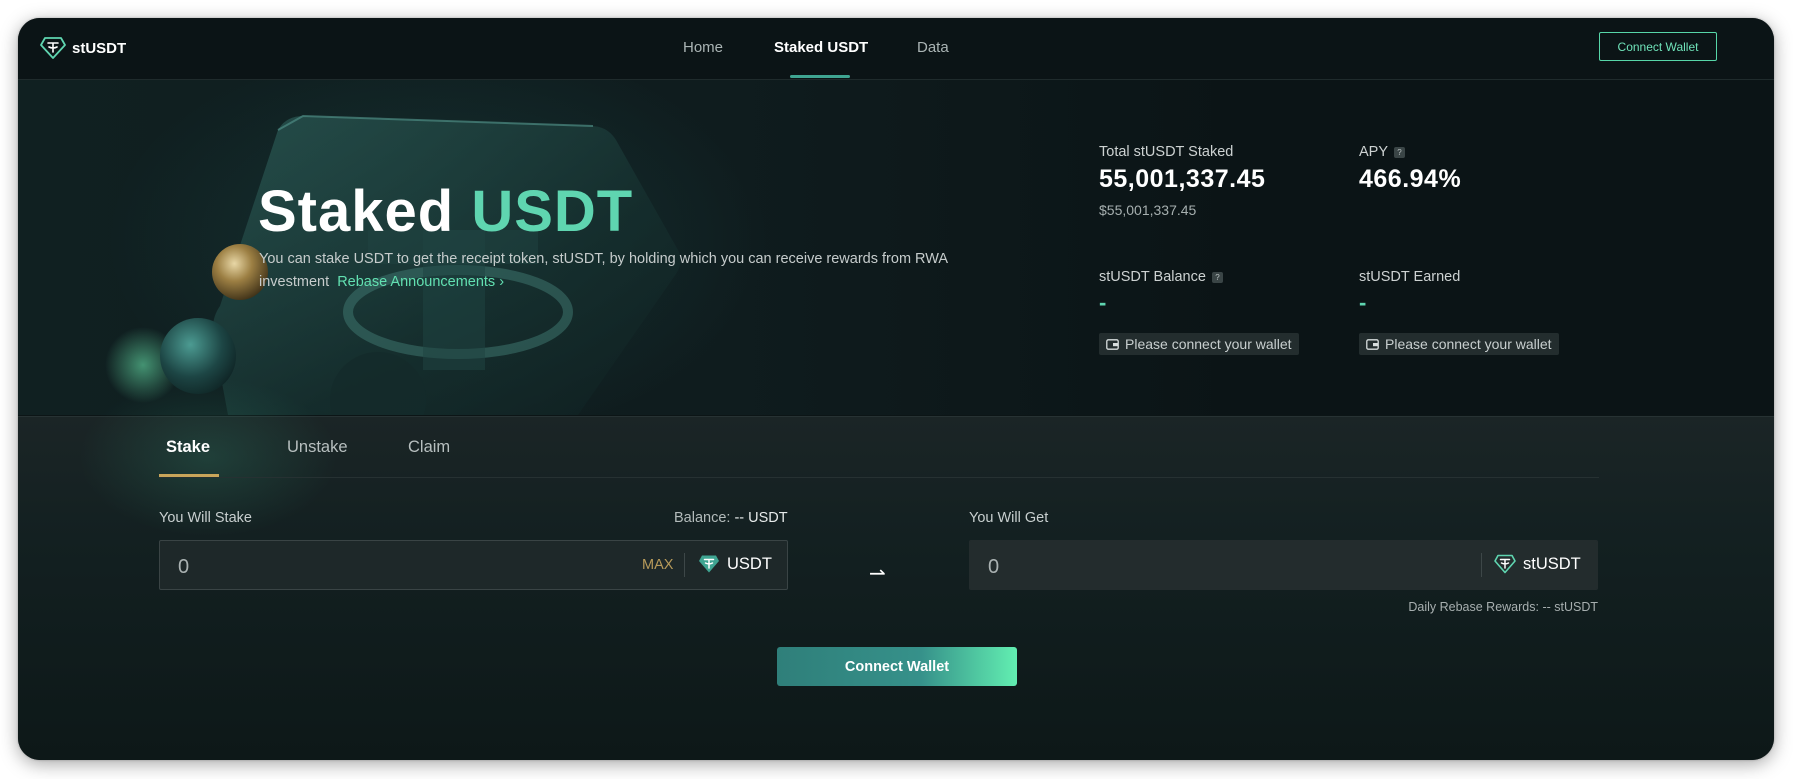  Describe the element at coordinates (429, 447) in the screenshot. I see `tab-claim: Claim` at that location.